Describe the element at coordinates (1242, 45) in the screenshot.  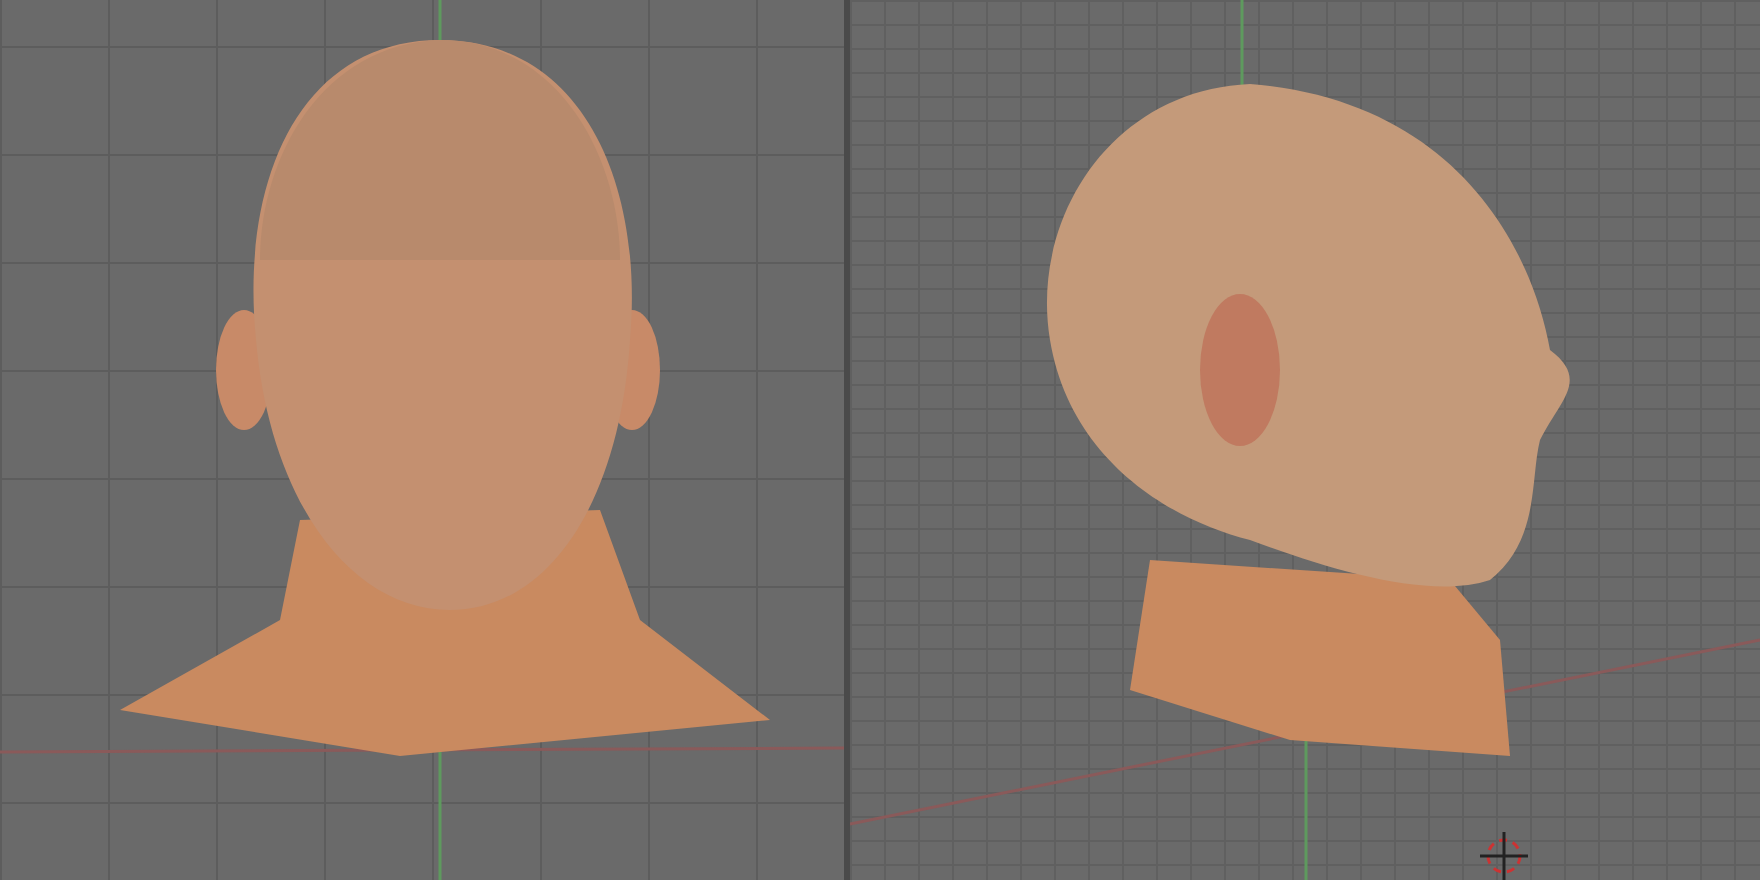
I see `axis-line` at that location.